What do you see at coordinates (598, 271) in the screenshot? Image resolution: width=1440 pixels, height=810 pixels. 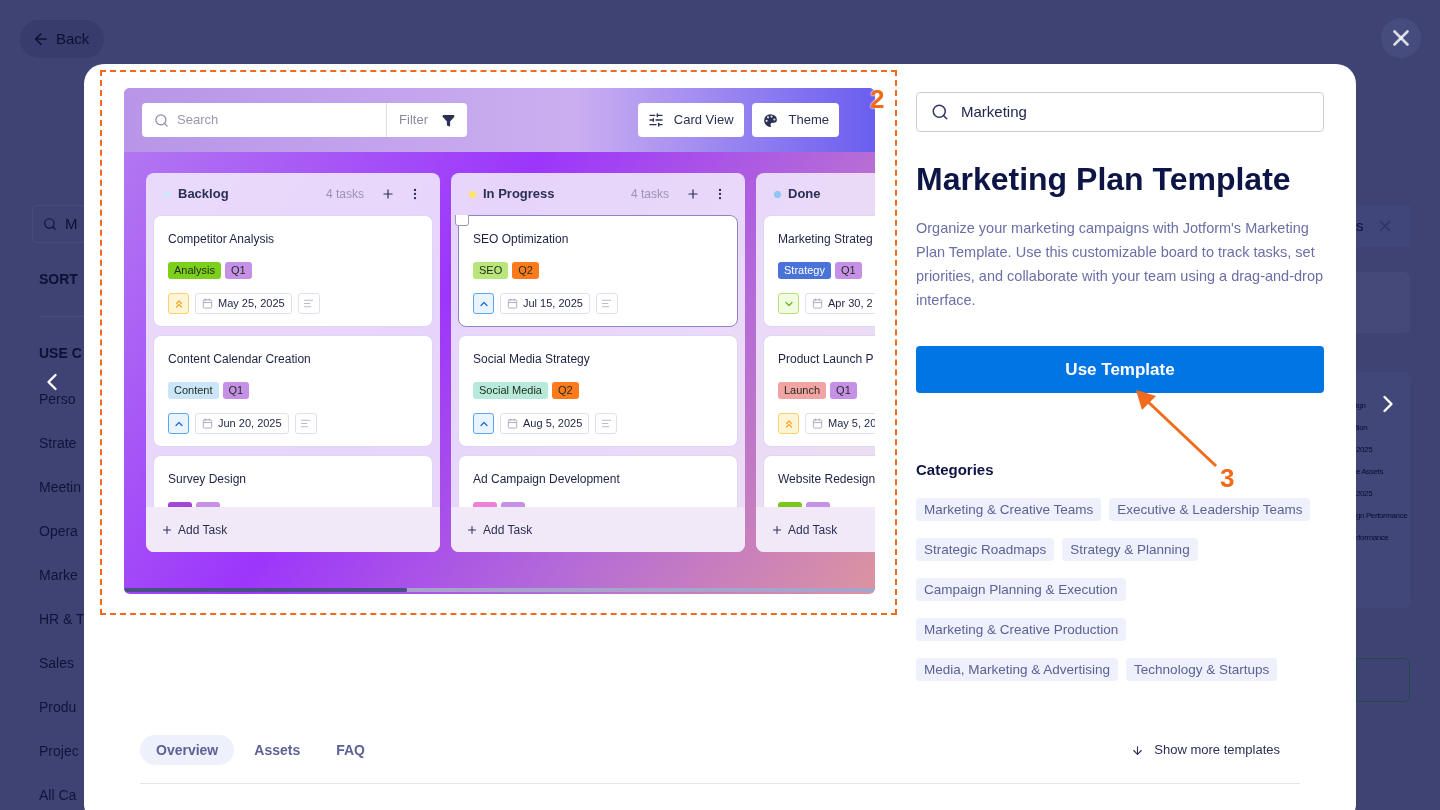 I see `task-card: SEO Optimization SEO Q2 Jul 15, 2025` at bounding box center [598, 271].